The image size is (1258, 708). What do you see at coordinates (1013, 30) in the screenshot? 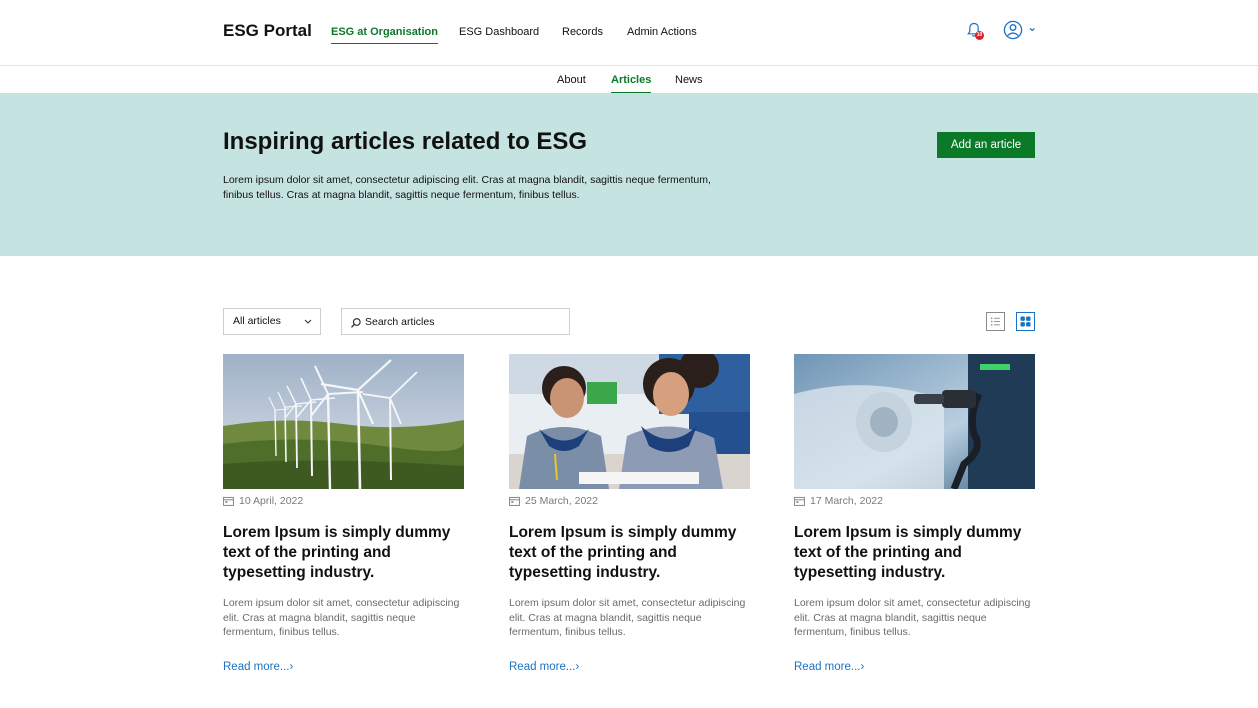
I see `user-circle-icon` at bounding box center [1013, 30].